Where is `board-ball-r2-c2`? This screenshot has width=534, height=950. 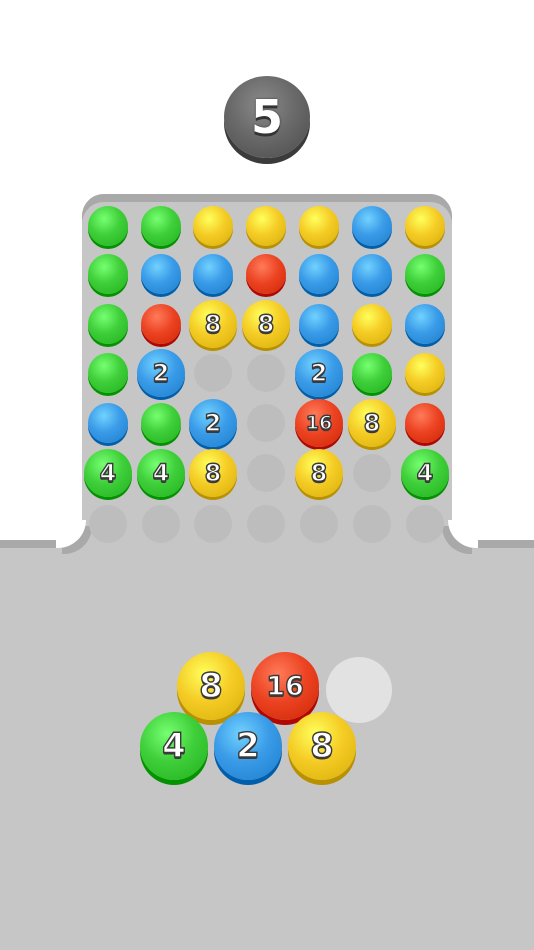
board-ball-r2-c2 is located at coordinates (161, 274).